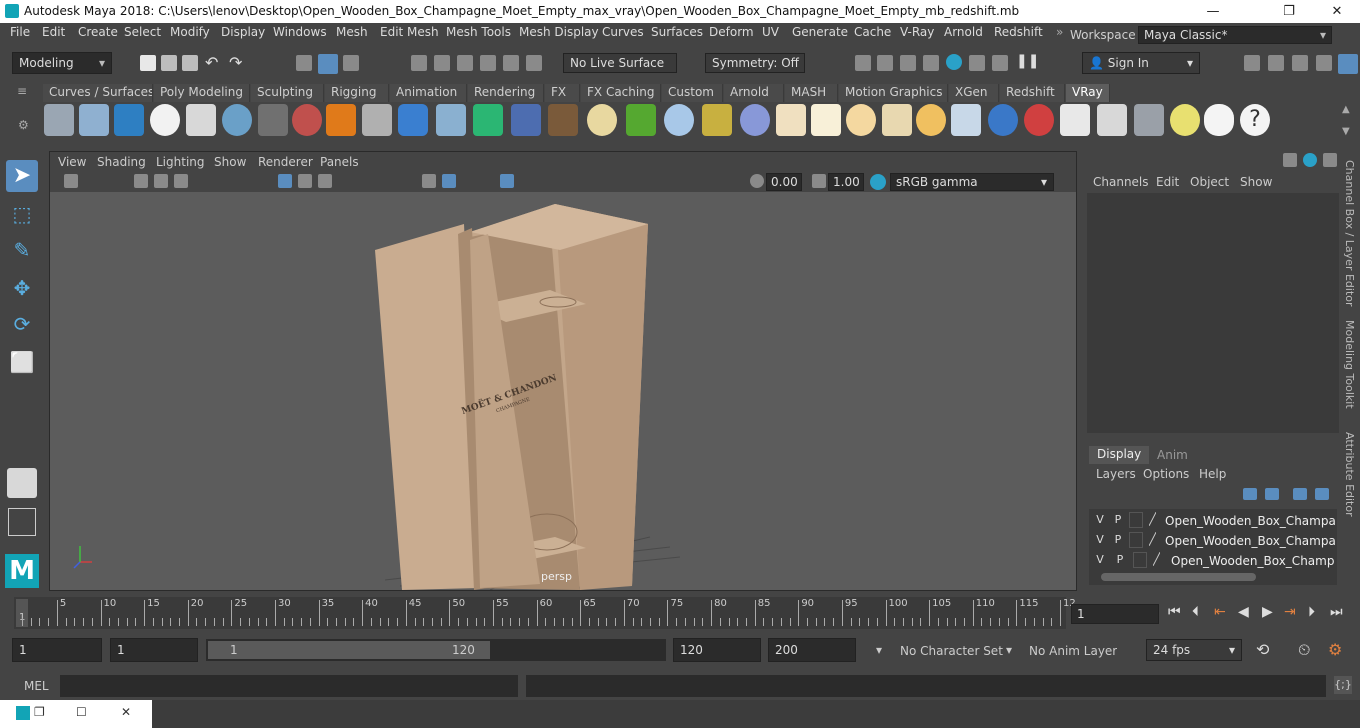 The height and width of the screenshot is (728, 1360). I want to click on script-editor-icon: {;}, so click(1343, 685).